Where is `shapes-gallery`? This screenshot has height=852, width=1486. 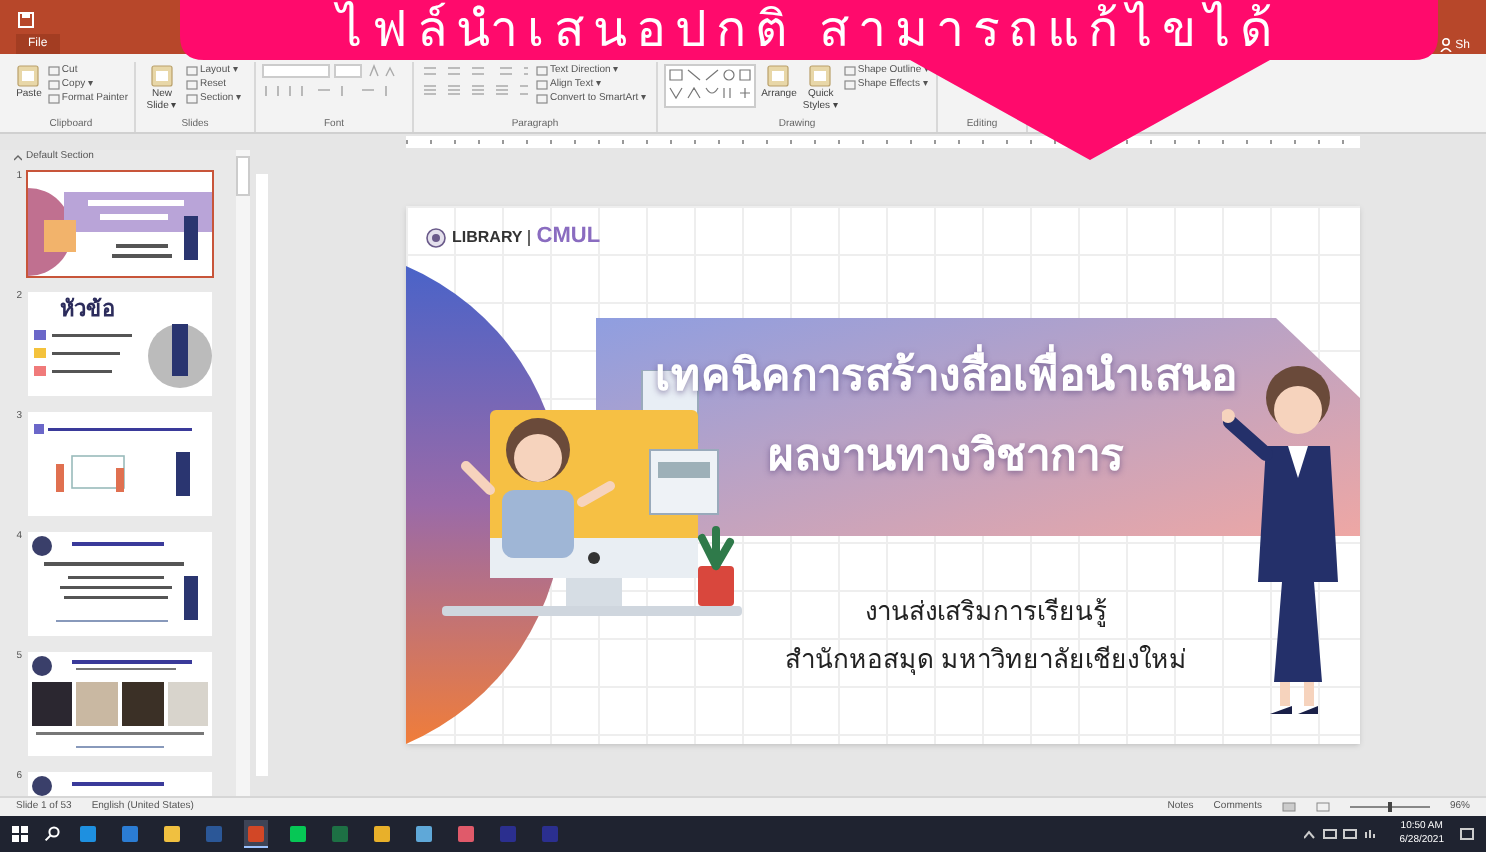
shapes-gallery is located at coordinates (710, 86).